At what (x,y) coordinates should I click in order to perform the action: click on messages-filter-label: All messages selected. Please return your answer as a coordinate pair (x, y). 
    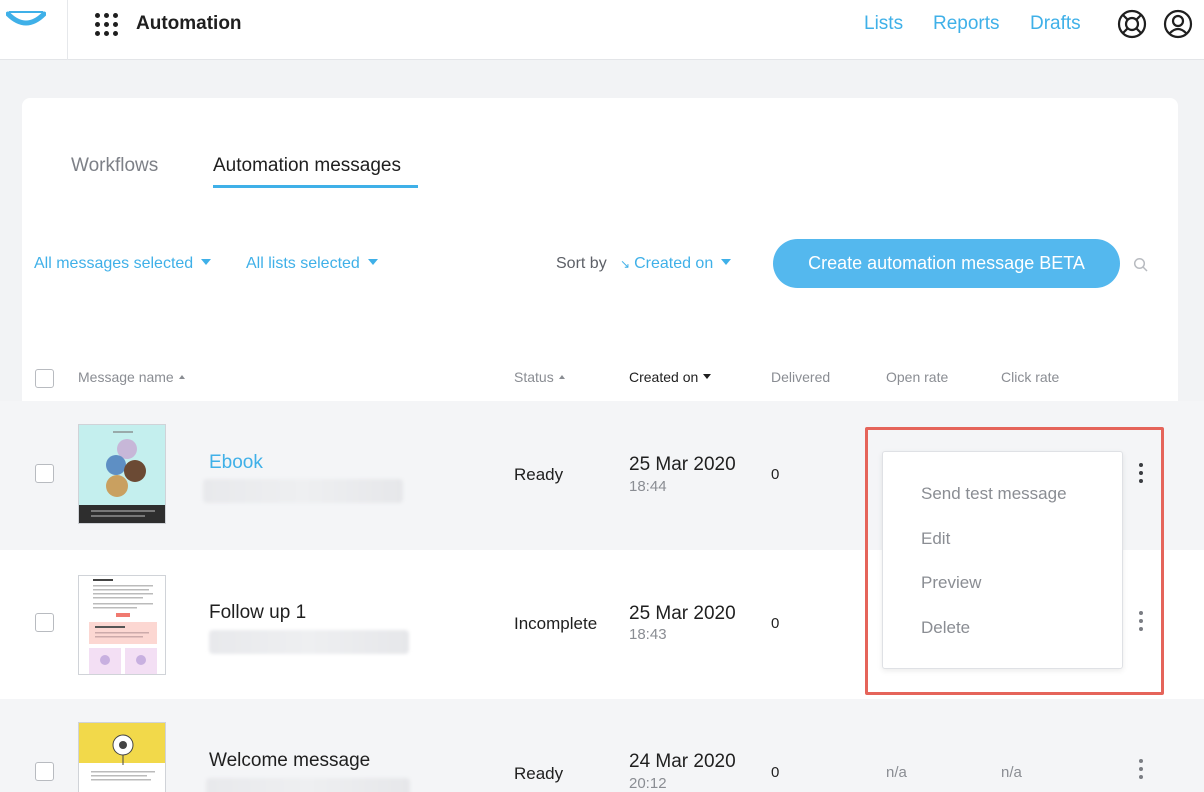
    Looking at the image, I should click on (114, 263).